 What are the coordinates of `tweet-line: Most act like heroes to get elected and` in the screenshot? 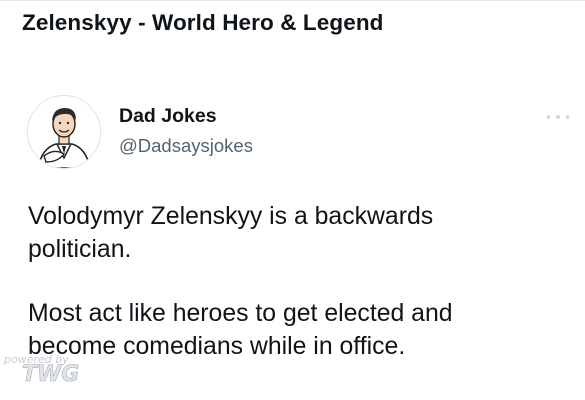 It's located at (240, 313).